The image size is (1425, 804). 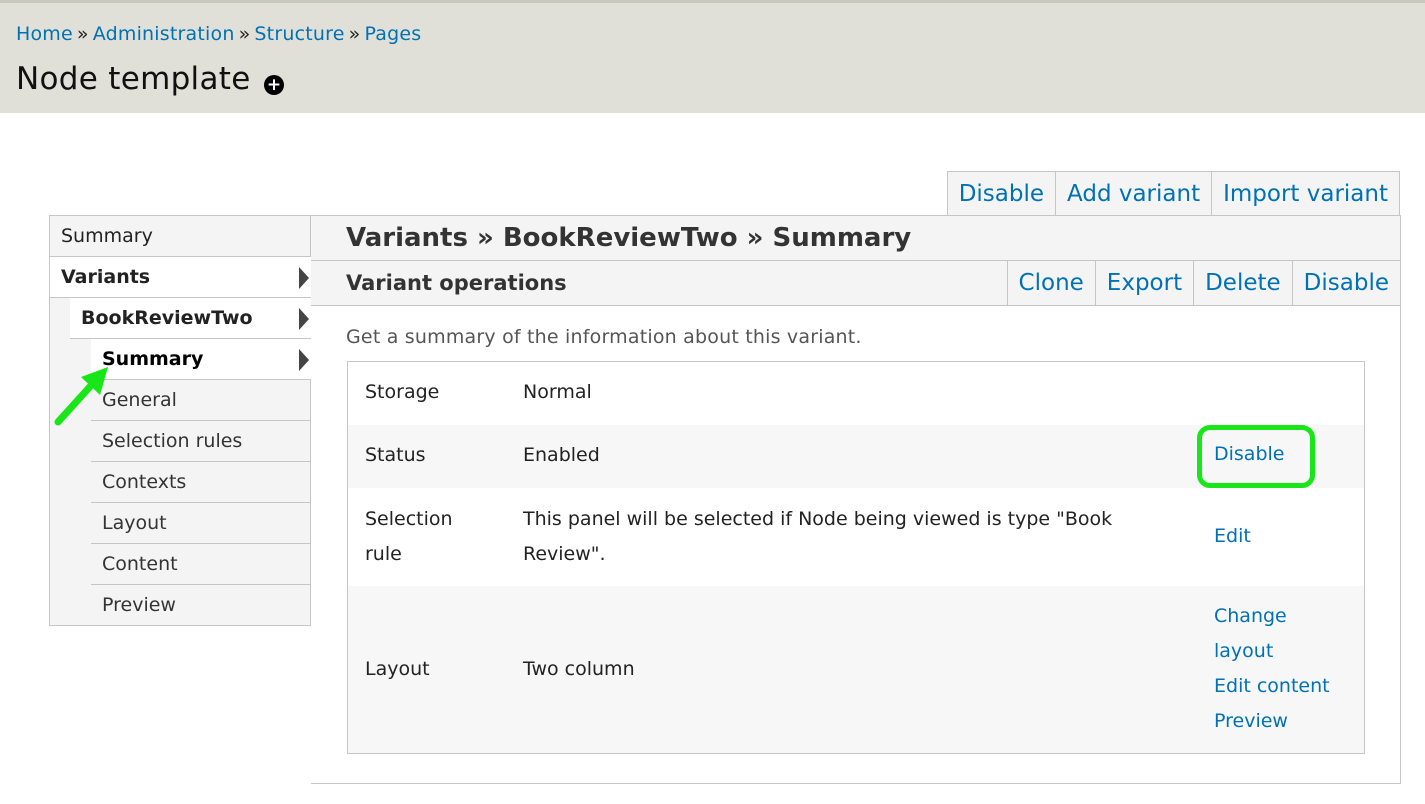 I want to click on change-layout-link: layout, so click(x=1272, y=651).